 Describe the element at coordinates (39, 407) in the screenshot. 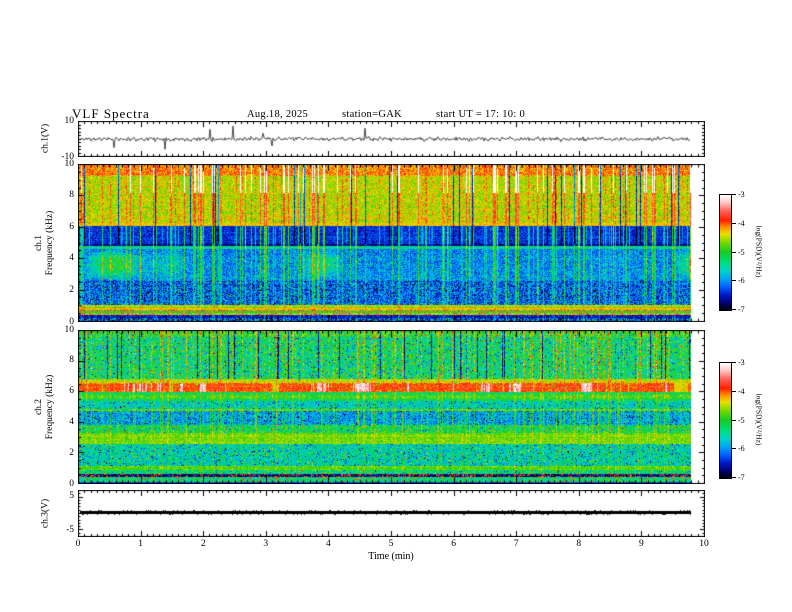

I see `ch2-spec-axis-line1: ch.2` at that location.